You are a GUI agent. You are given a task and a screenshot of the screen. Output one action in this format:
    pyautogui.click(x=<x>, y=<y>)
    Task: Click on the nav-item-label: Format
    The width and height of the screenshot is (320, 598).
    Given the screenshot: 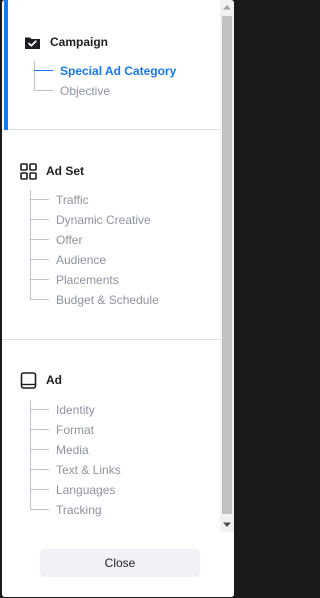 What is the action you would take?
    pyautogui.click(x=75, y=430)
    